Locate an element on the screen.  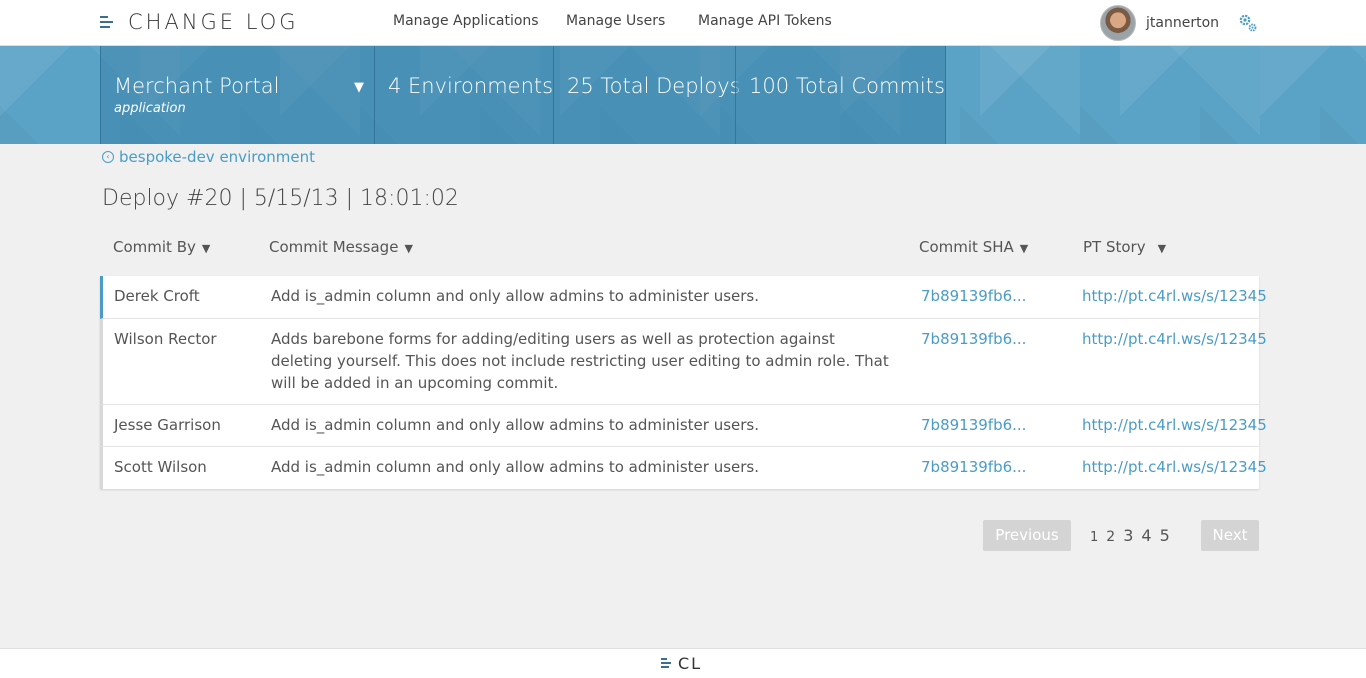
user-avatar is located at coordinates (1118, 23).